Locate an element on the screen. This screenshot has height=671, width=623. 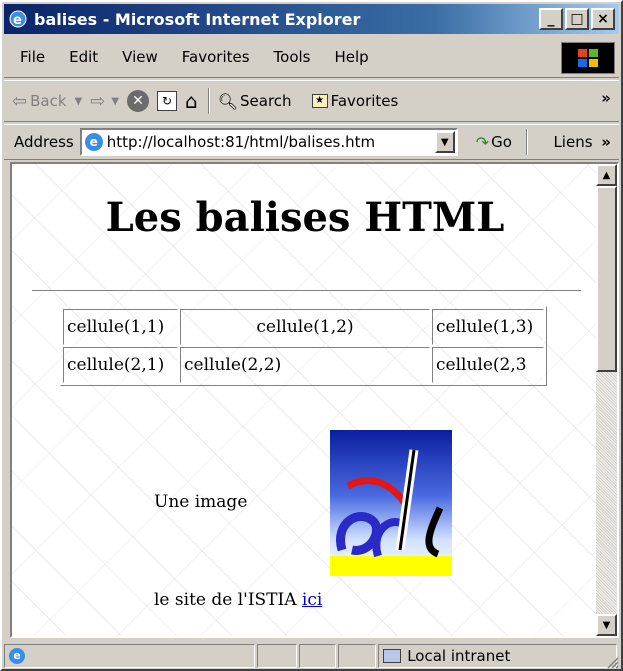
go-arrow-icon: ↷ is located at coordinates (482, 142).